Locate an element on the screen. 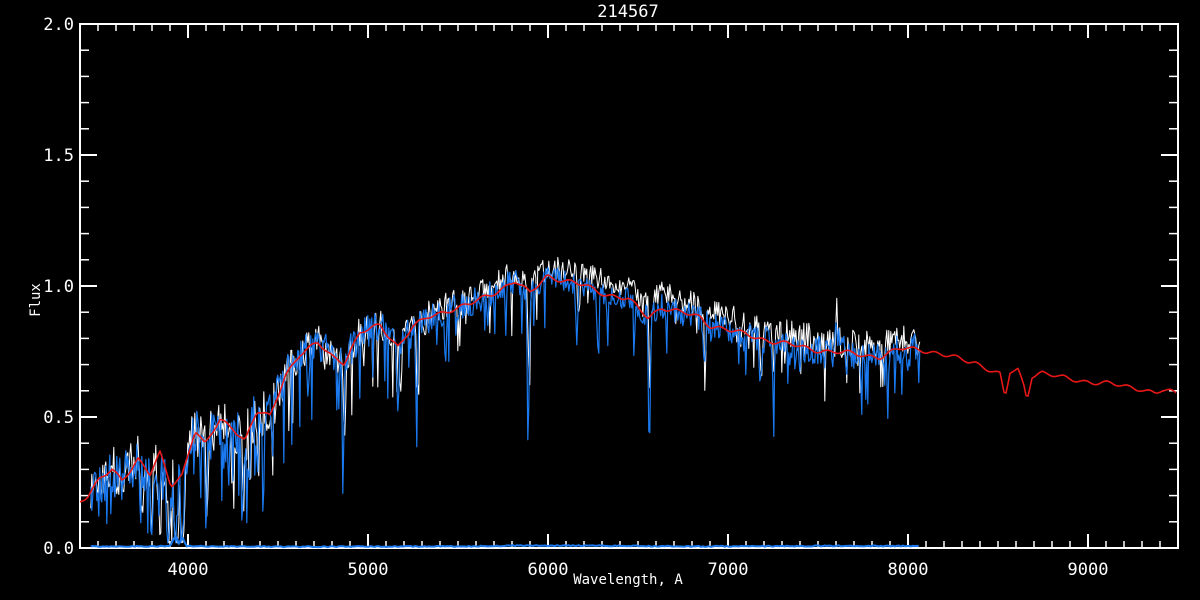 The height and width of the screenshot is (600, 1200). y-axis-label: Flux is located at coordinates (36, 300).